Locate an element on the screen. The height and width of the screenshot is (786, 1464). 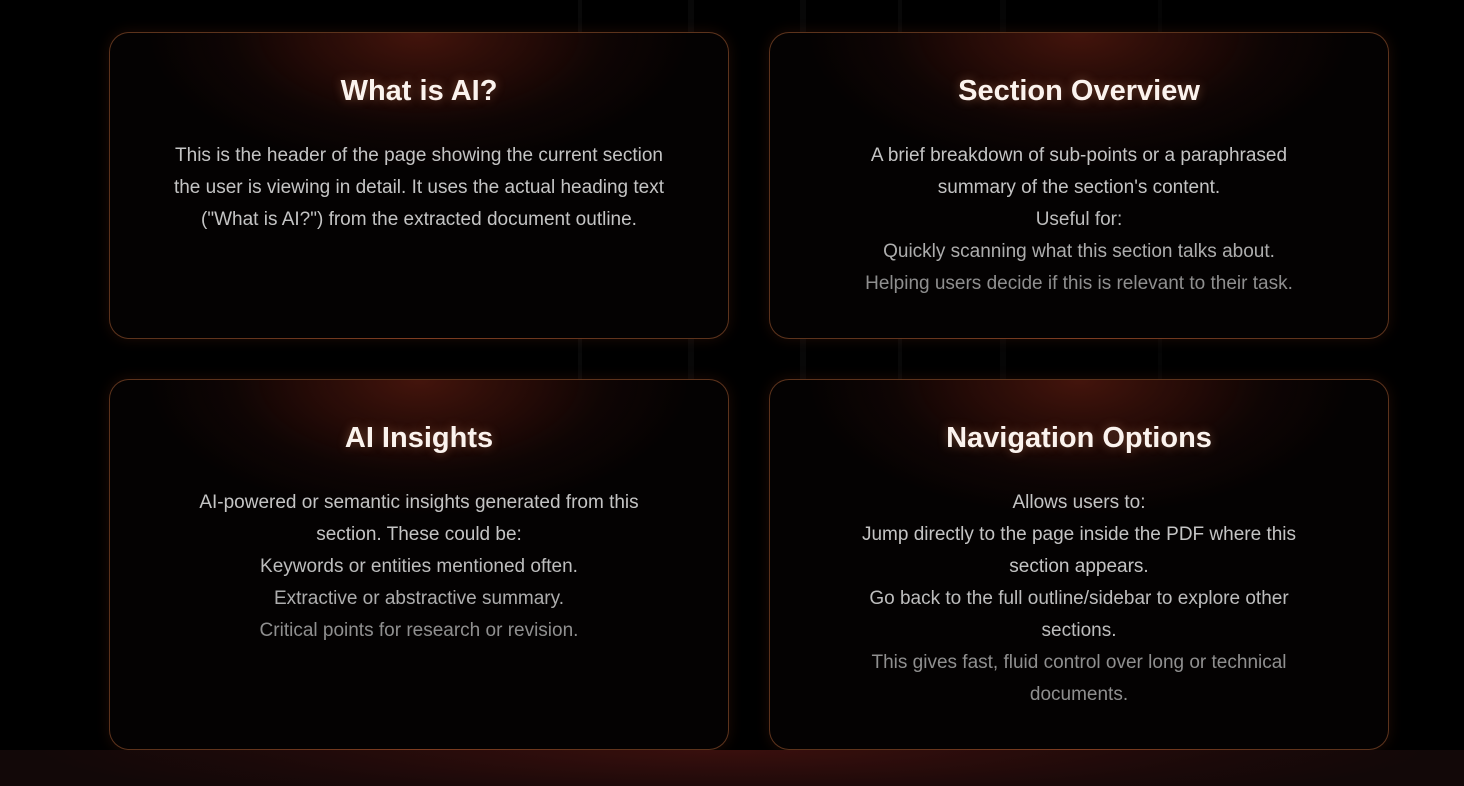
card-title: Section Overview is located at coordinates (1079, 91).